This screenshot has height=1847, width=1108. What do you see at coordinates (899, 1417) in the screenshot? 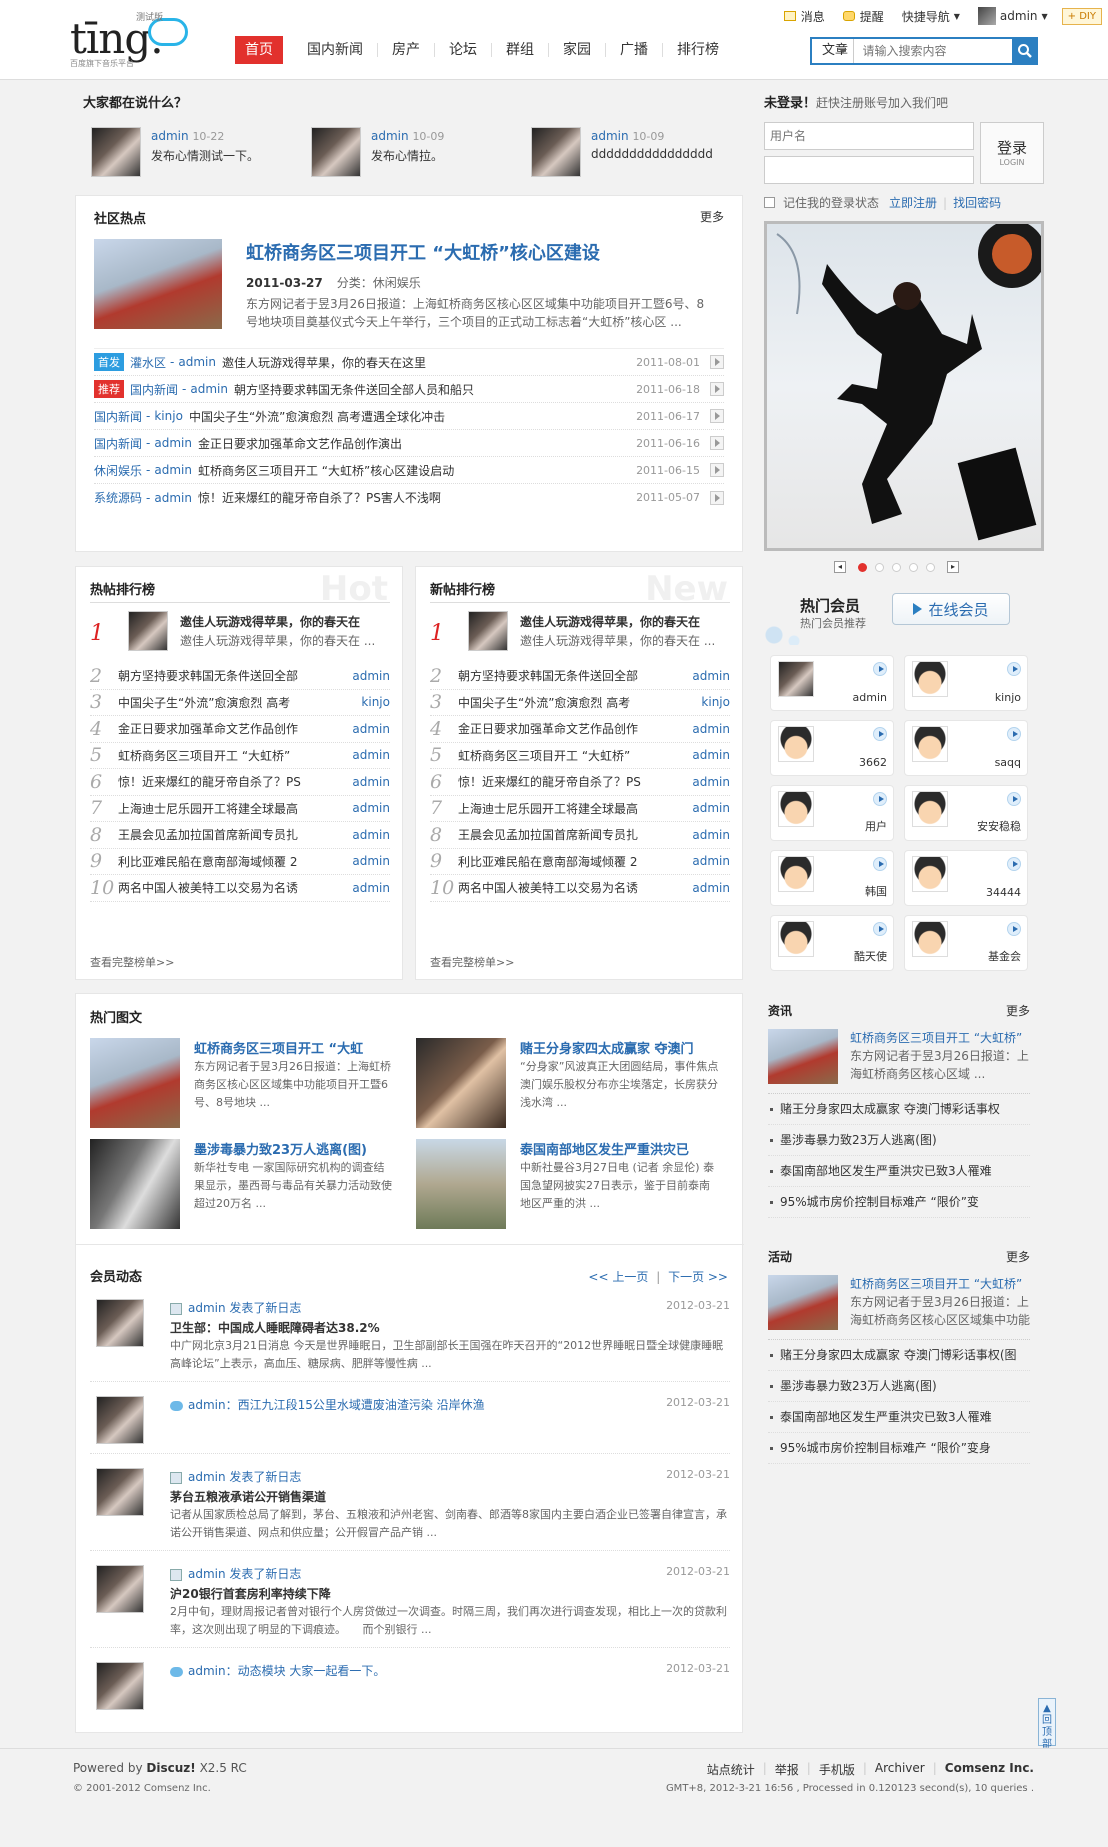
I see `activity-item: 泰国南部地区发生严重洪灾已致3人罹难` at bounding box center [899, 1417].